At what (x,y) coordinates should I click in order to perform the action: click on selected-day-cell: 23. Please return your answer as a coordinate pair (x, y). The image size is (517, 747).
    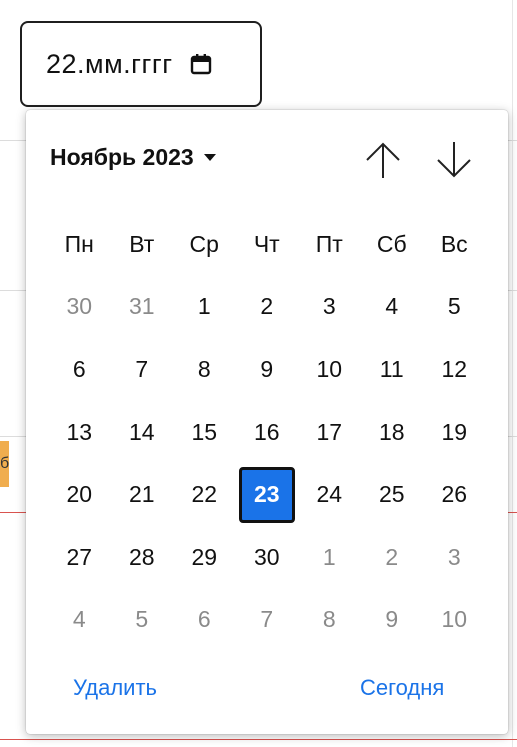
    Looking at the image, I should click on (267, 494).